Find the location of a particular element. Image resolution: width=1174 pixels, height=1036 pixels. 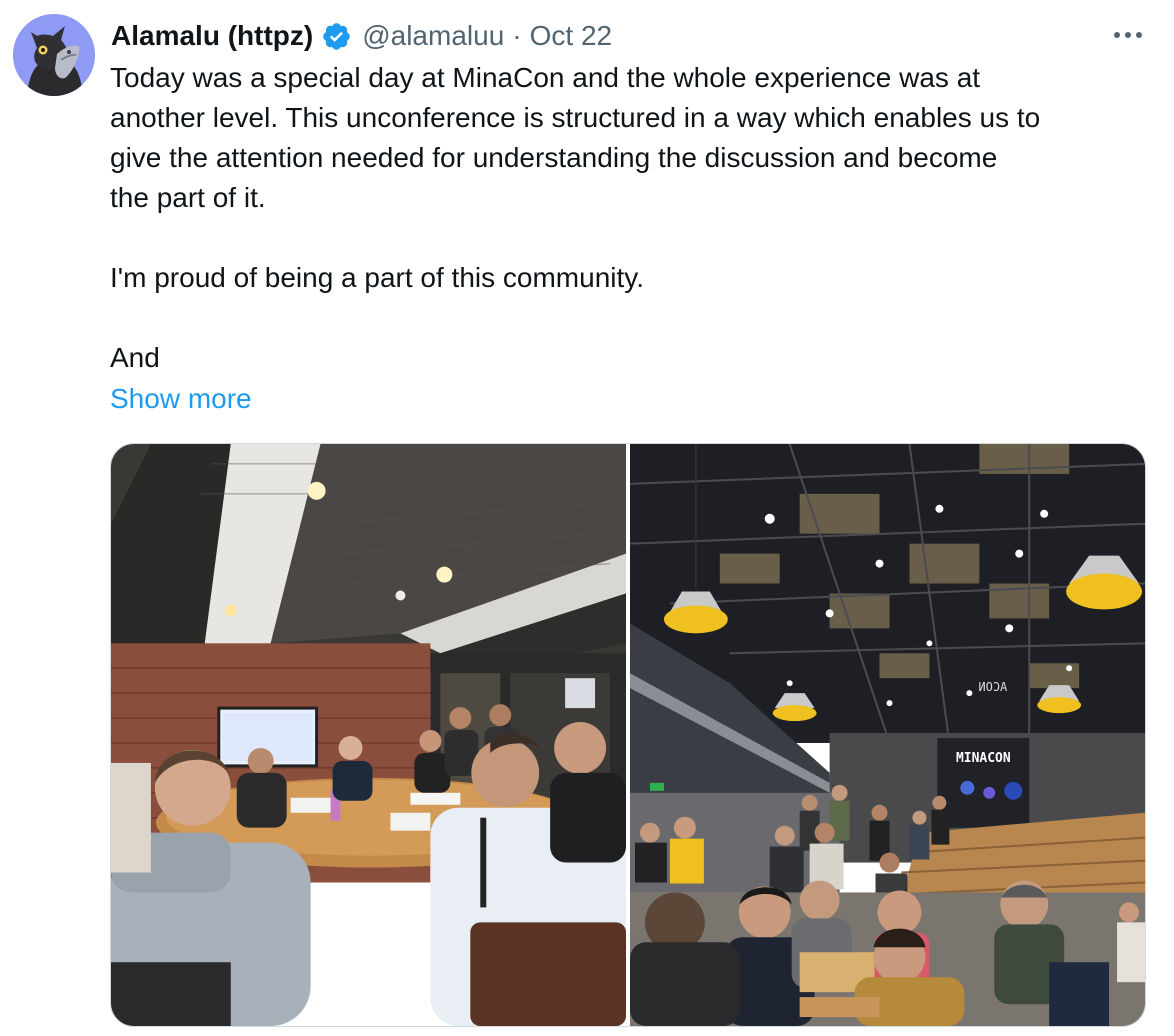

tweet-line: And is located at coordinates (135, 357).